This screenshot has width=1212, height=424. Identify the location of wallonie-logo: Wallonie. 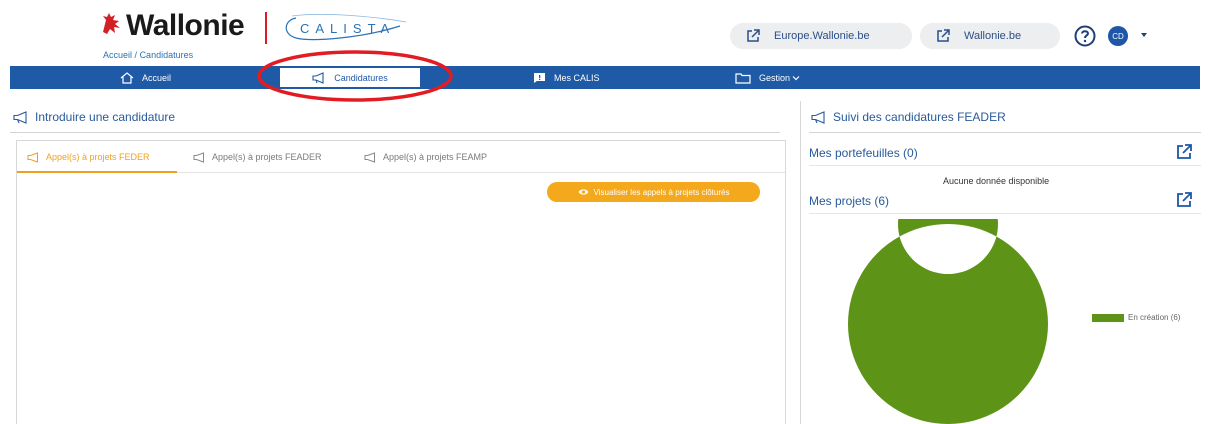
(175, 26).